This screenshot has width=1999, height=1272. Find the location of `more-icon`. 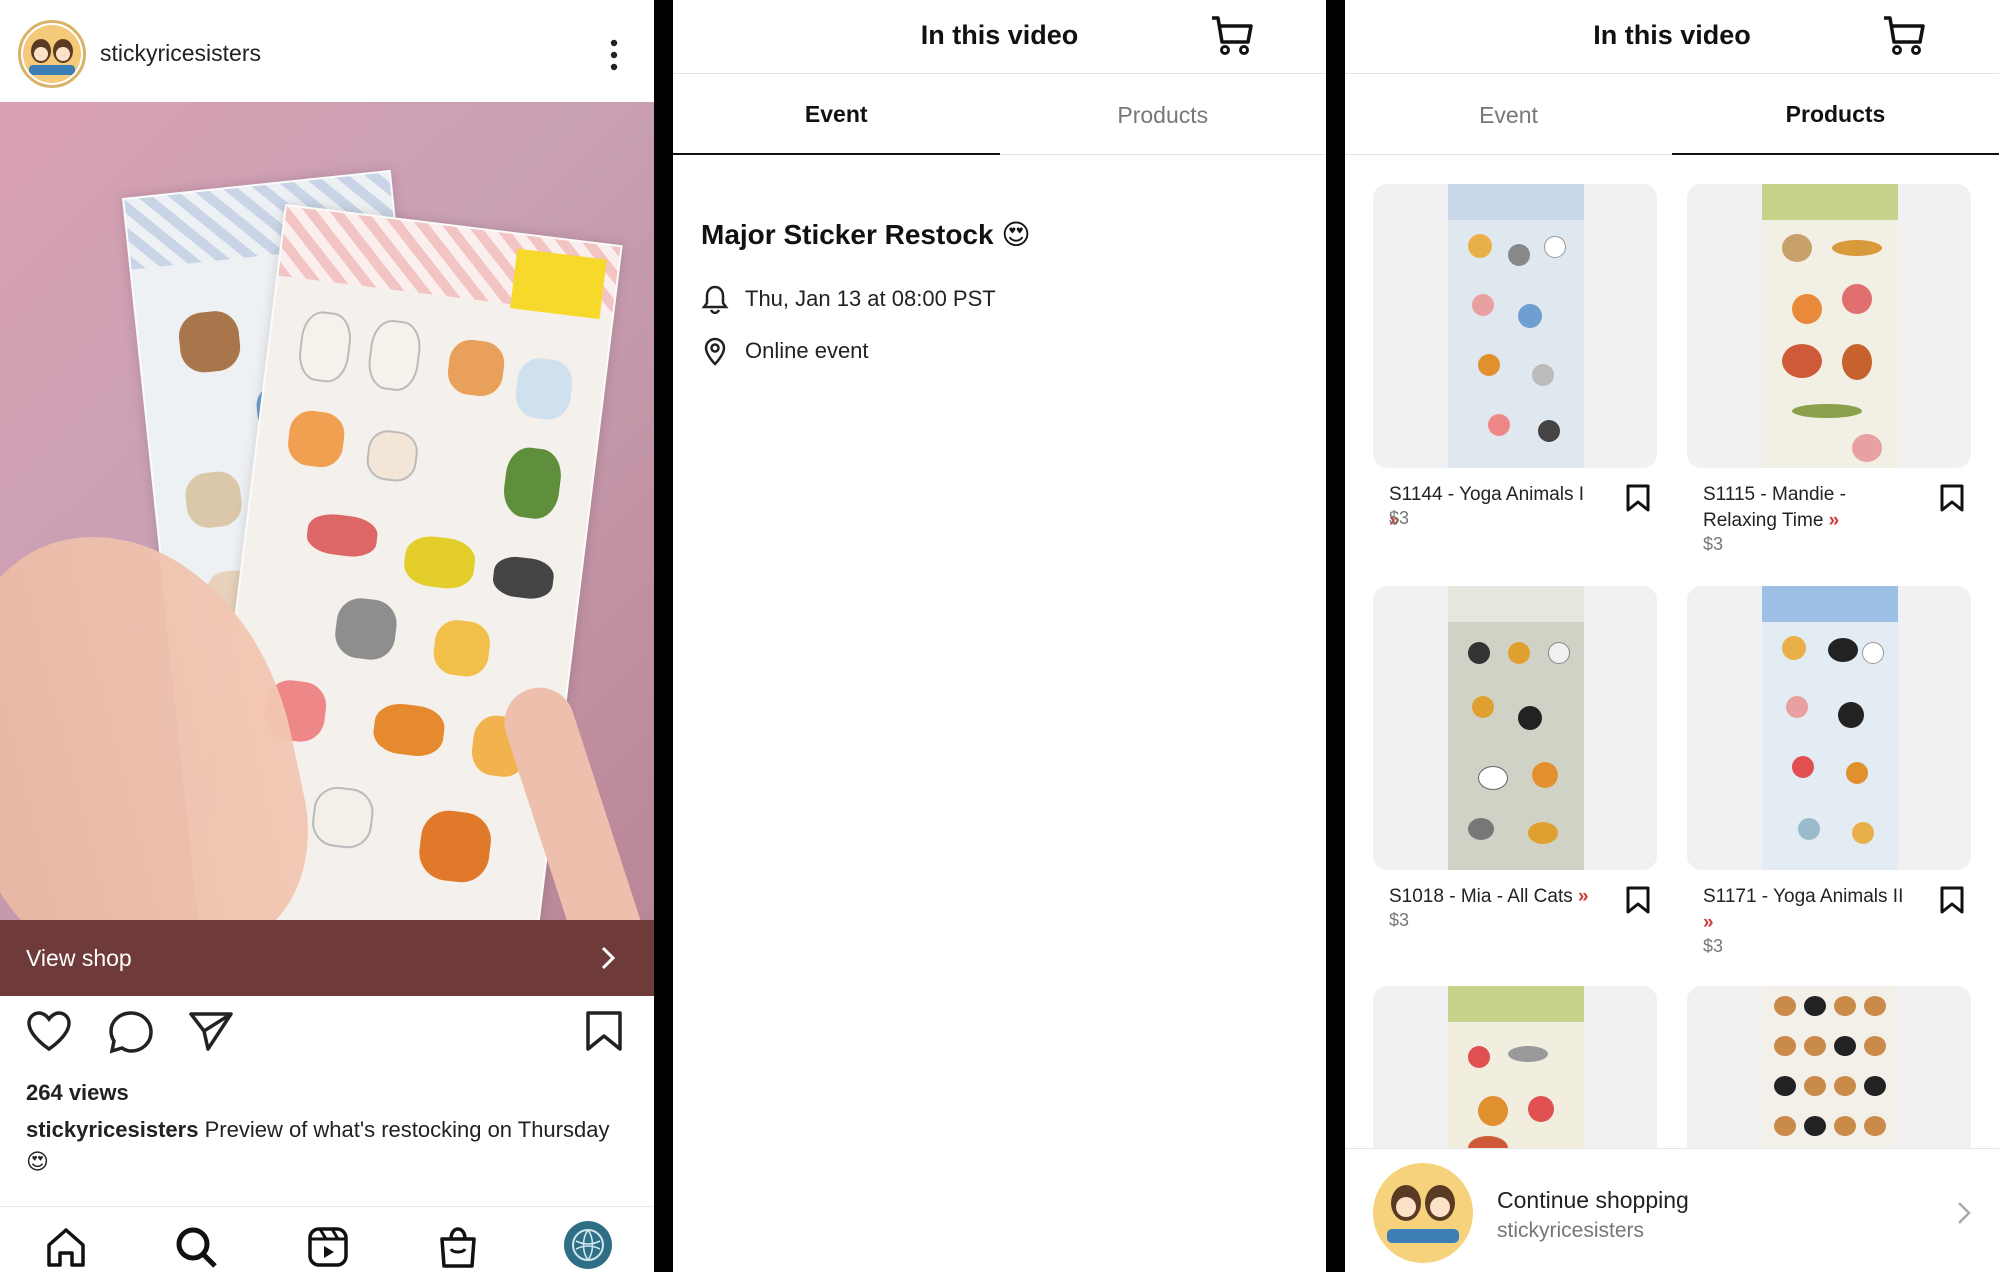

more-icon is located at coordinates (614, 55).